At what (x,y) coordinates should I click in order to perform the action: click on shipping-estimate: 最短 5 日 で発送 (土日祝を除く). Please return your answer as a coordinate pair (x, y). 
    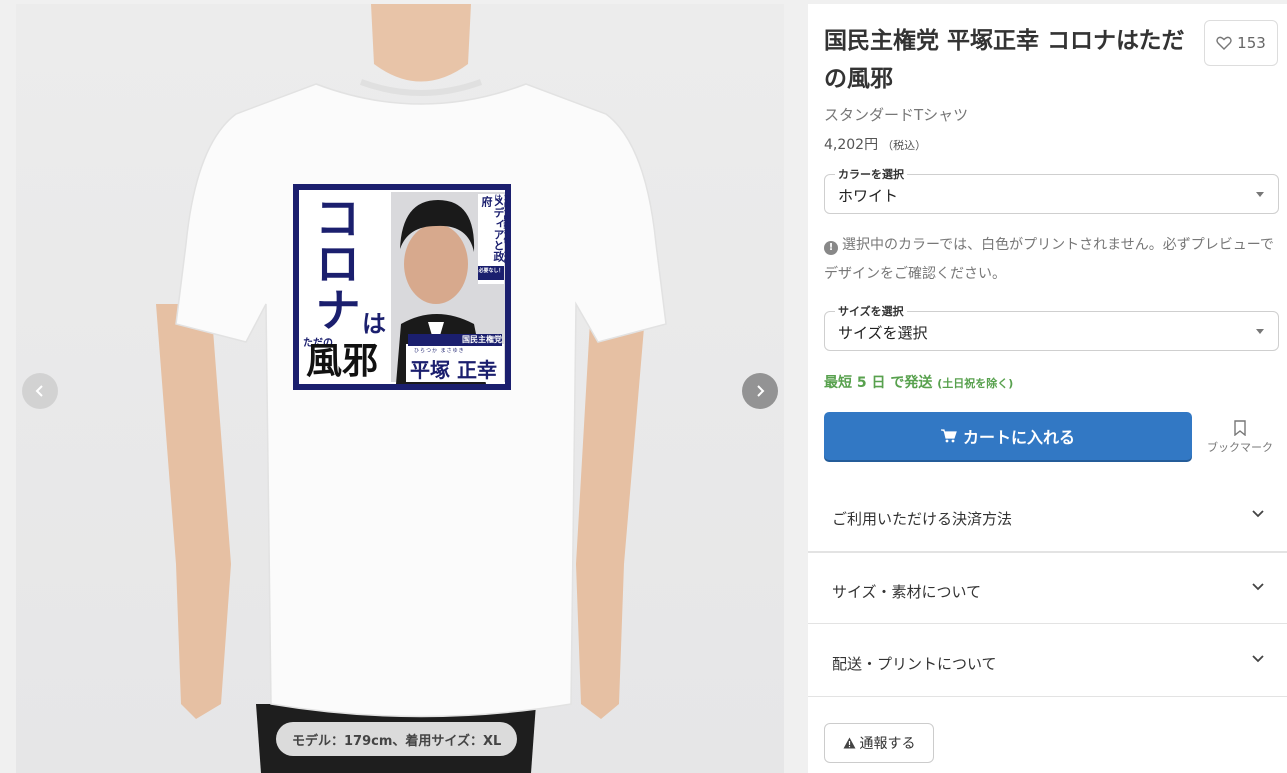
    Looking at the image, I should click on (918, 382).